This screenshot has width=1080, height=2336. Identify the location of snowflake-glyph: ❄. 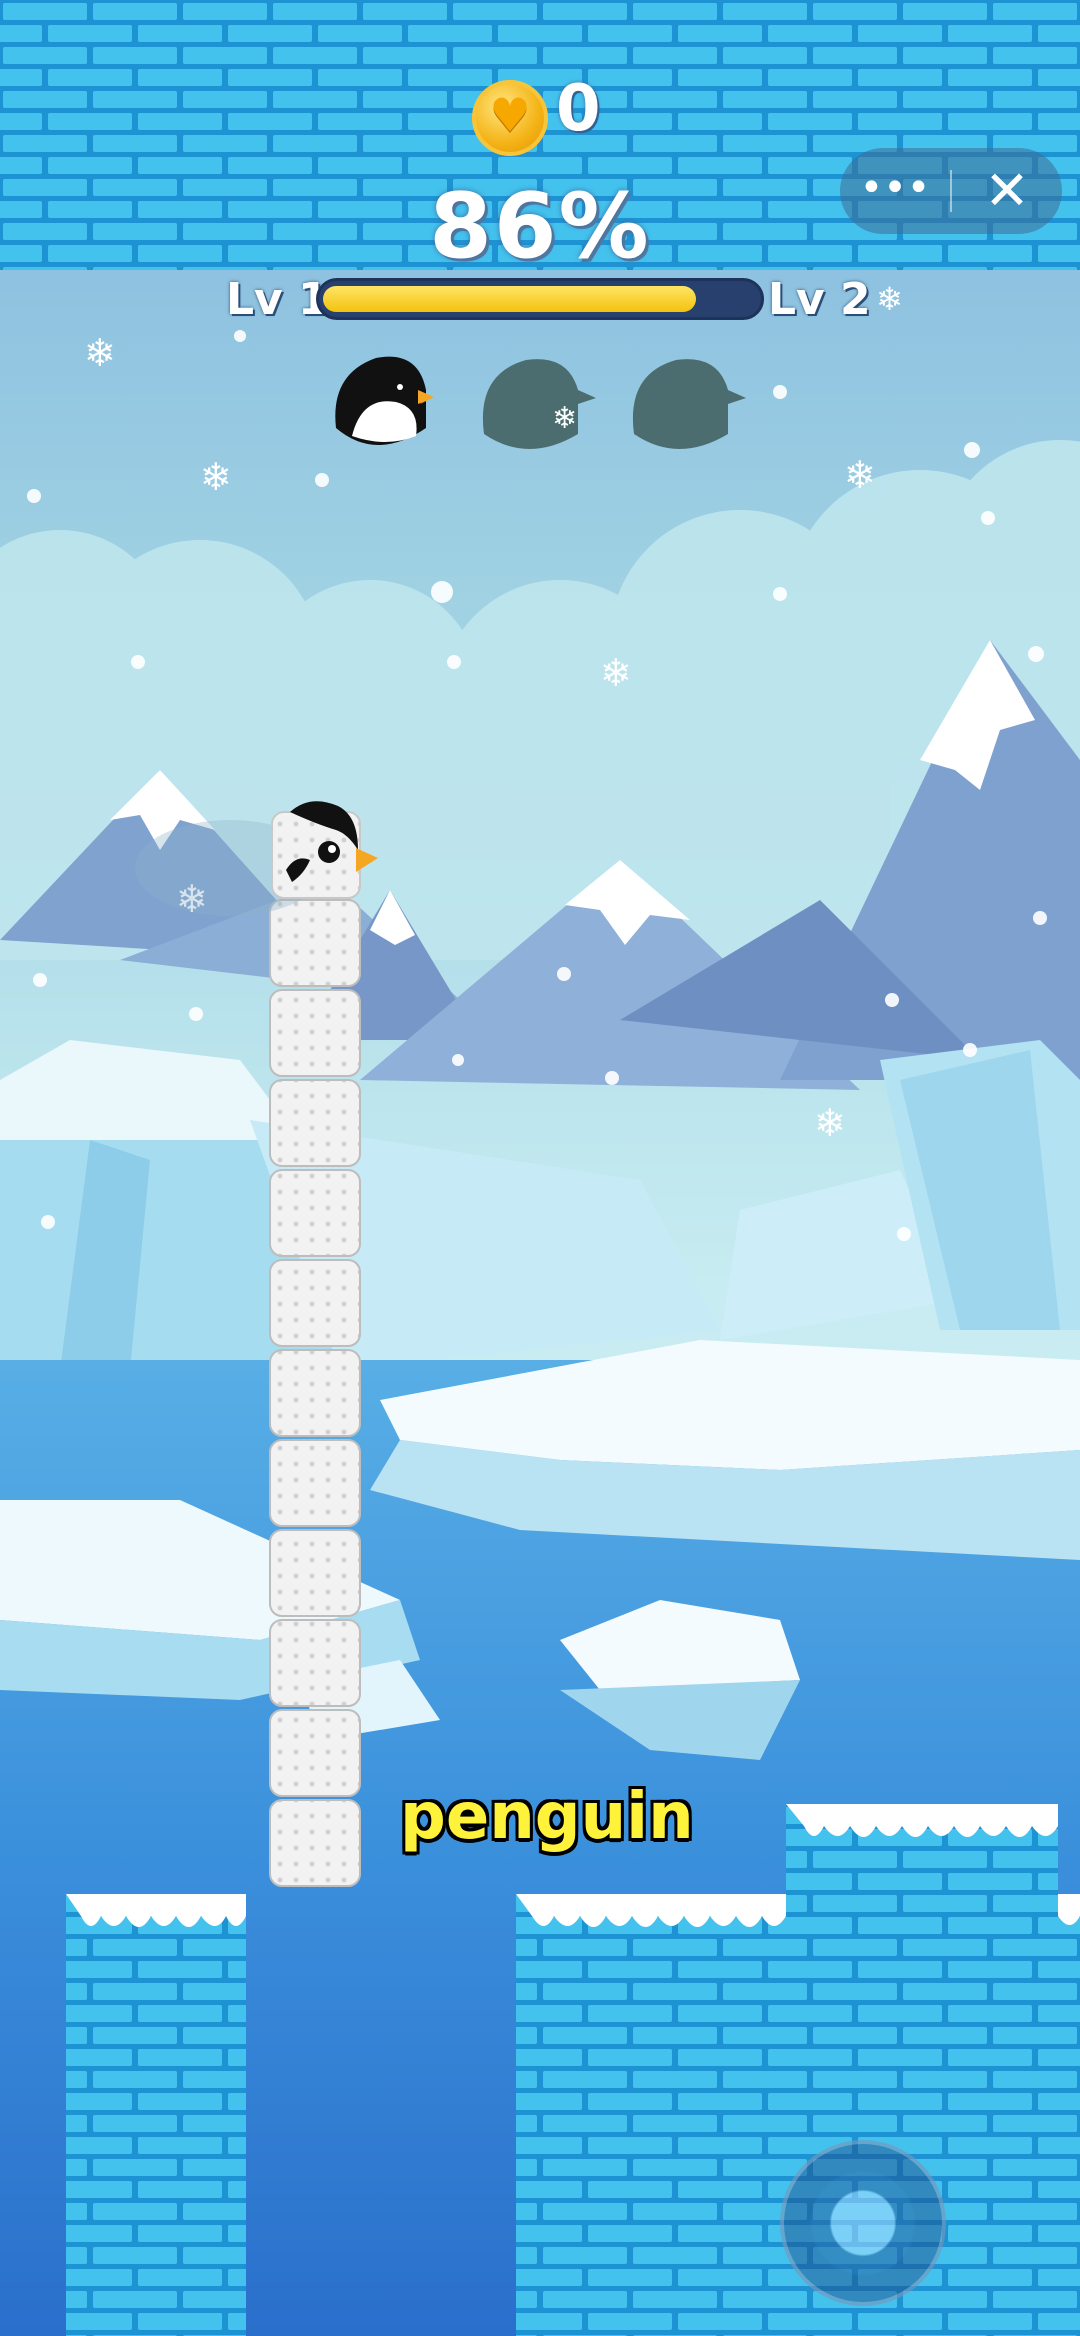
(564, 418).